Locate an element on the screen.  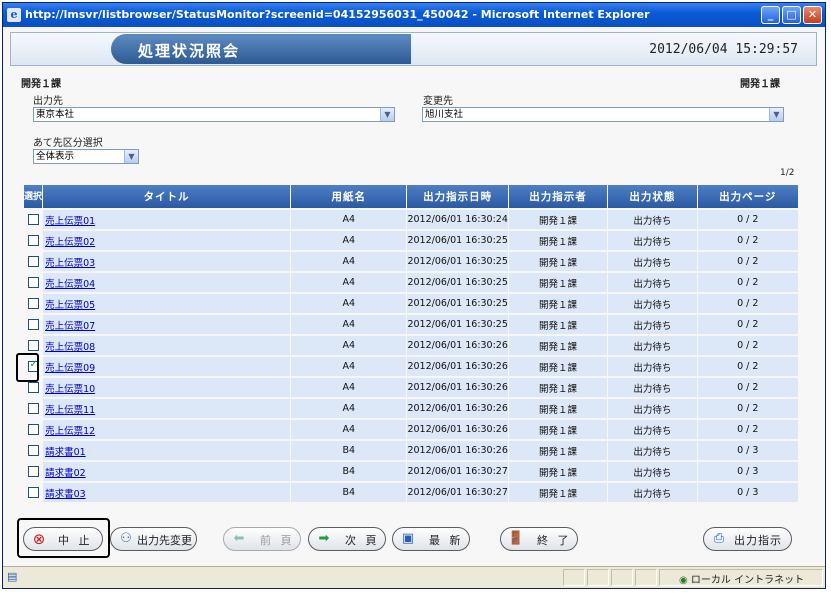
col-header-user: 出力指示者 is located at coordinates (558, 196).